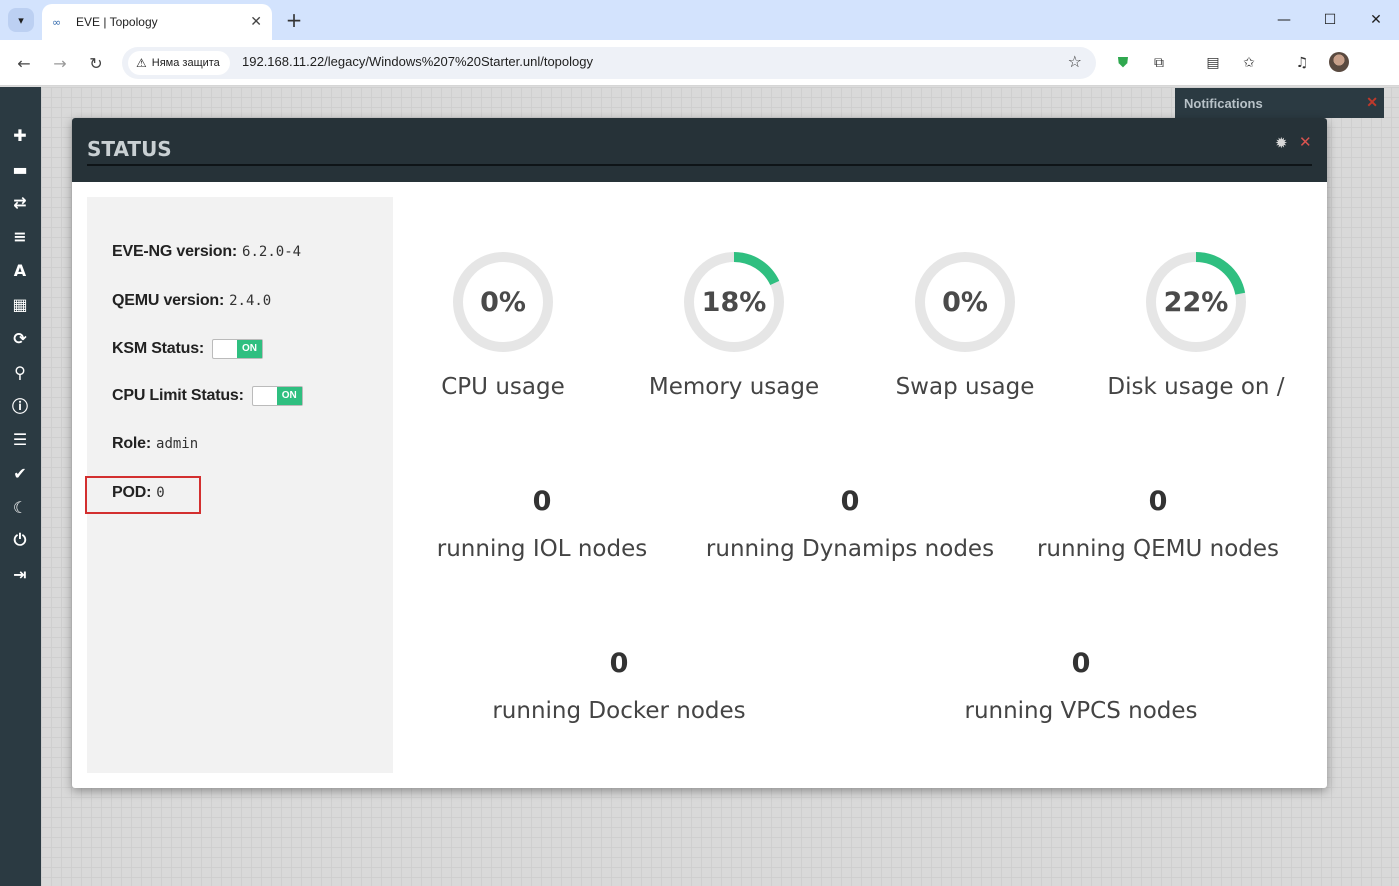  I want to click on security-label: Няма защита, so click(185, 63).